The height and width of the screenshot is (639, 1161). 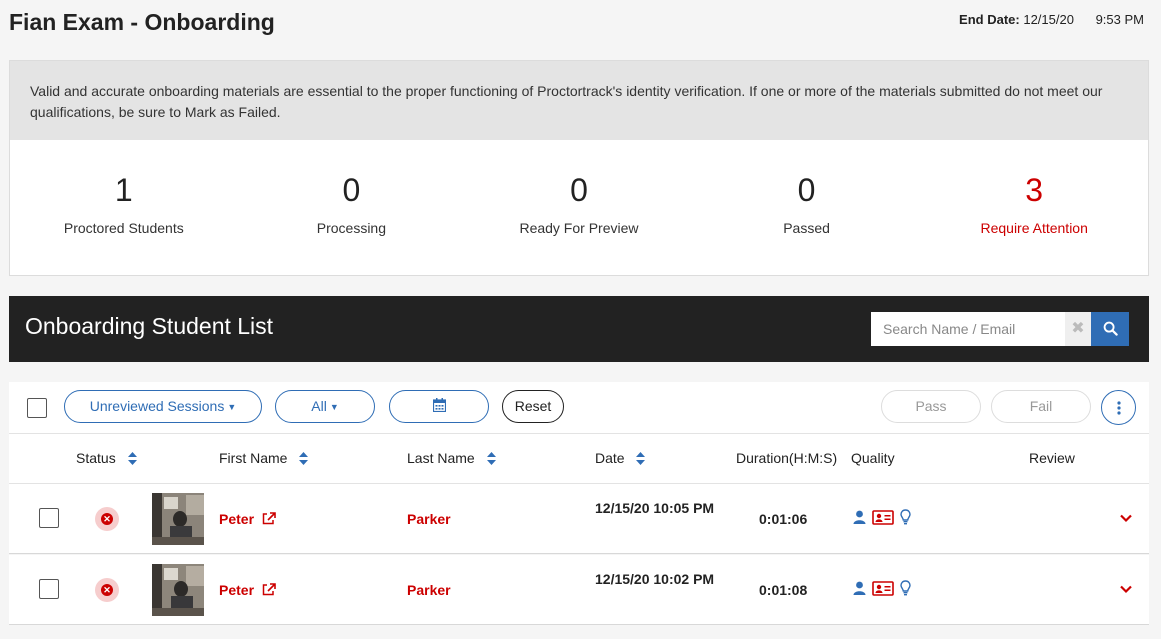 I want to click on column-last-name: Last Name, so click(x=451, y=458).